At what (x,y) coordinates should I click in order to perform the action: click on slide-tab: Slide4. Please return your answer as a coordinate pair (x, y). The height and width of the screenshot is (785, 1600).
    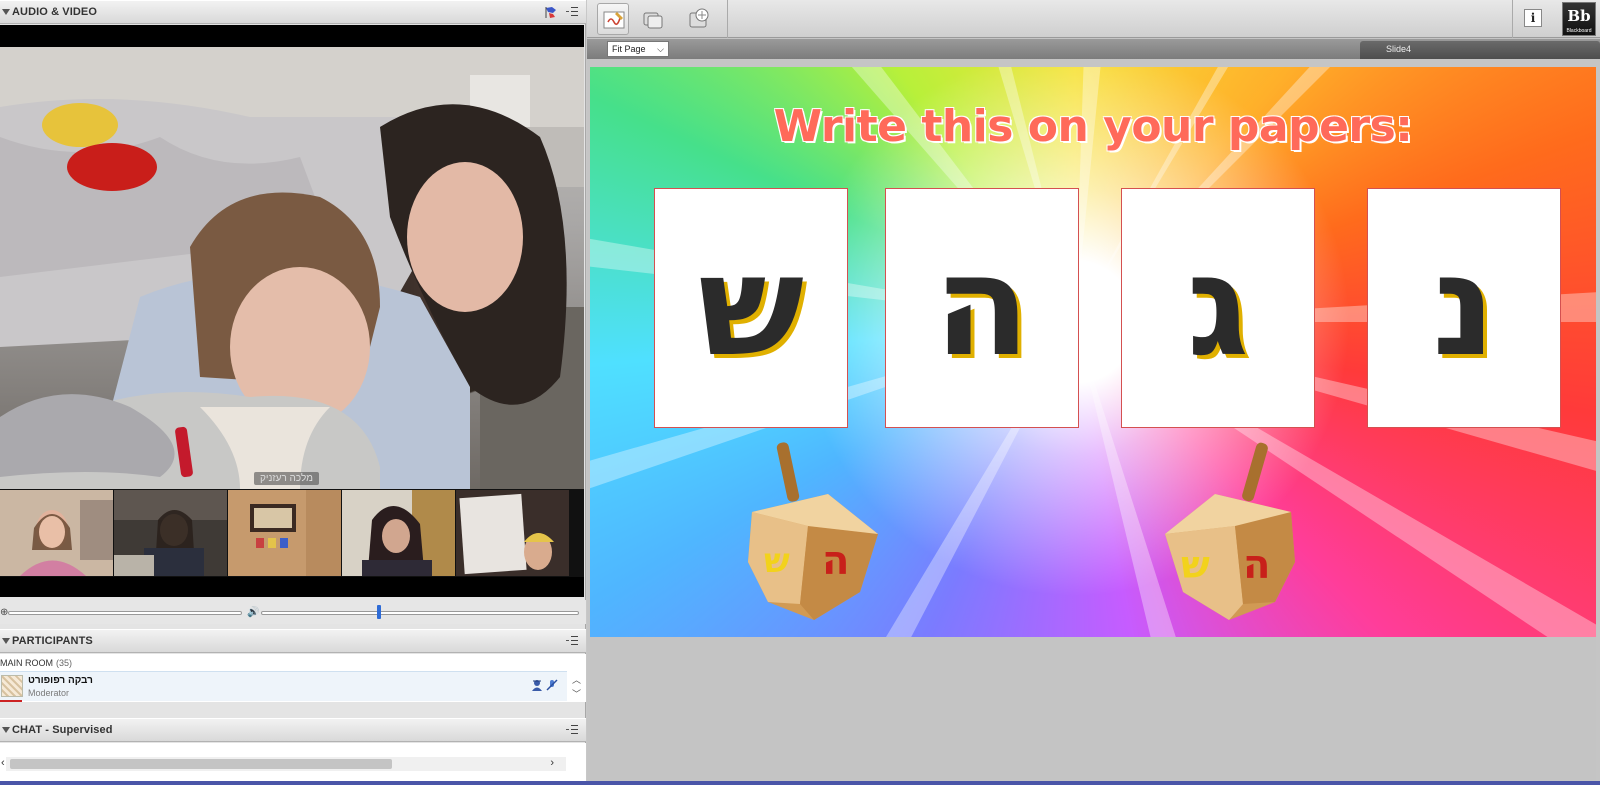
    Looking at the image, I should click on (1480, 50).